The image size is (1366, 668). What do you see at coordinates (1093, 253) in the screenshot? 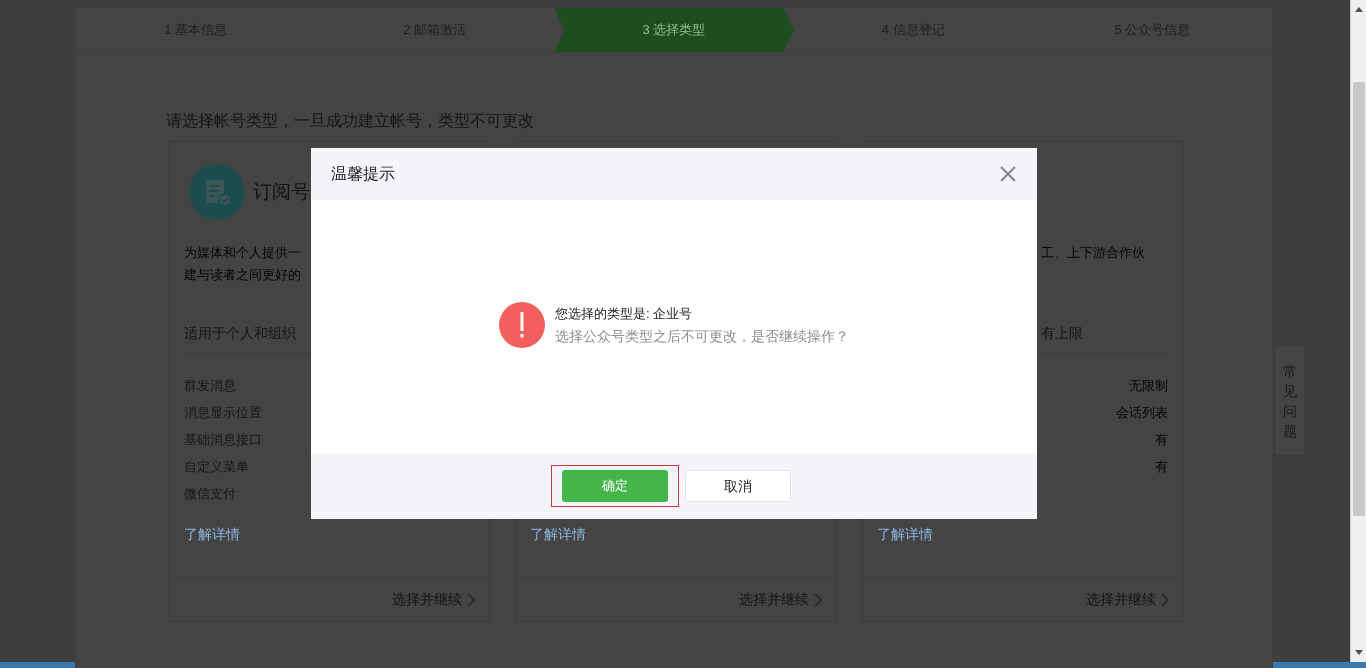
I see `description-text: 工、上下游合作伙` at bounding box center [1093, 253].